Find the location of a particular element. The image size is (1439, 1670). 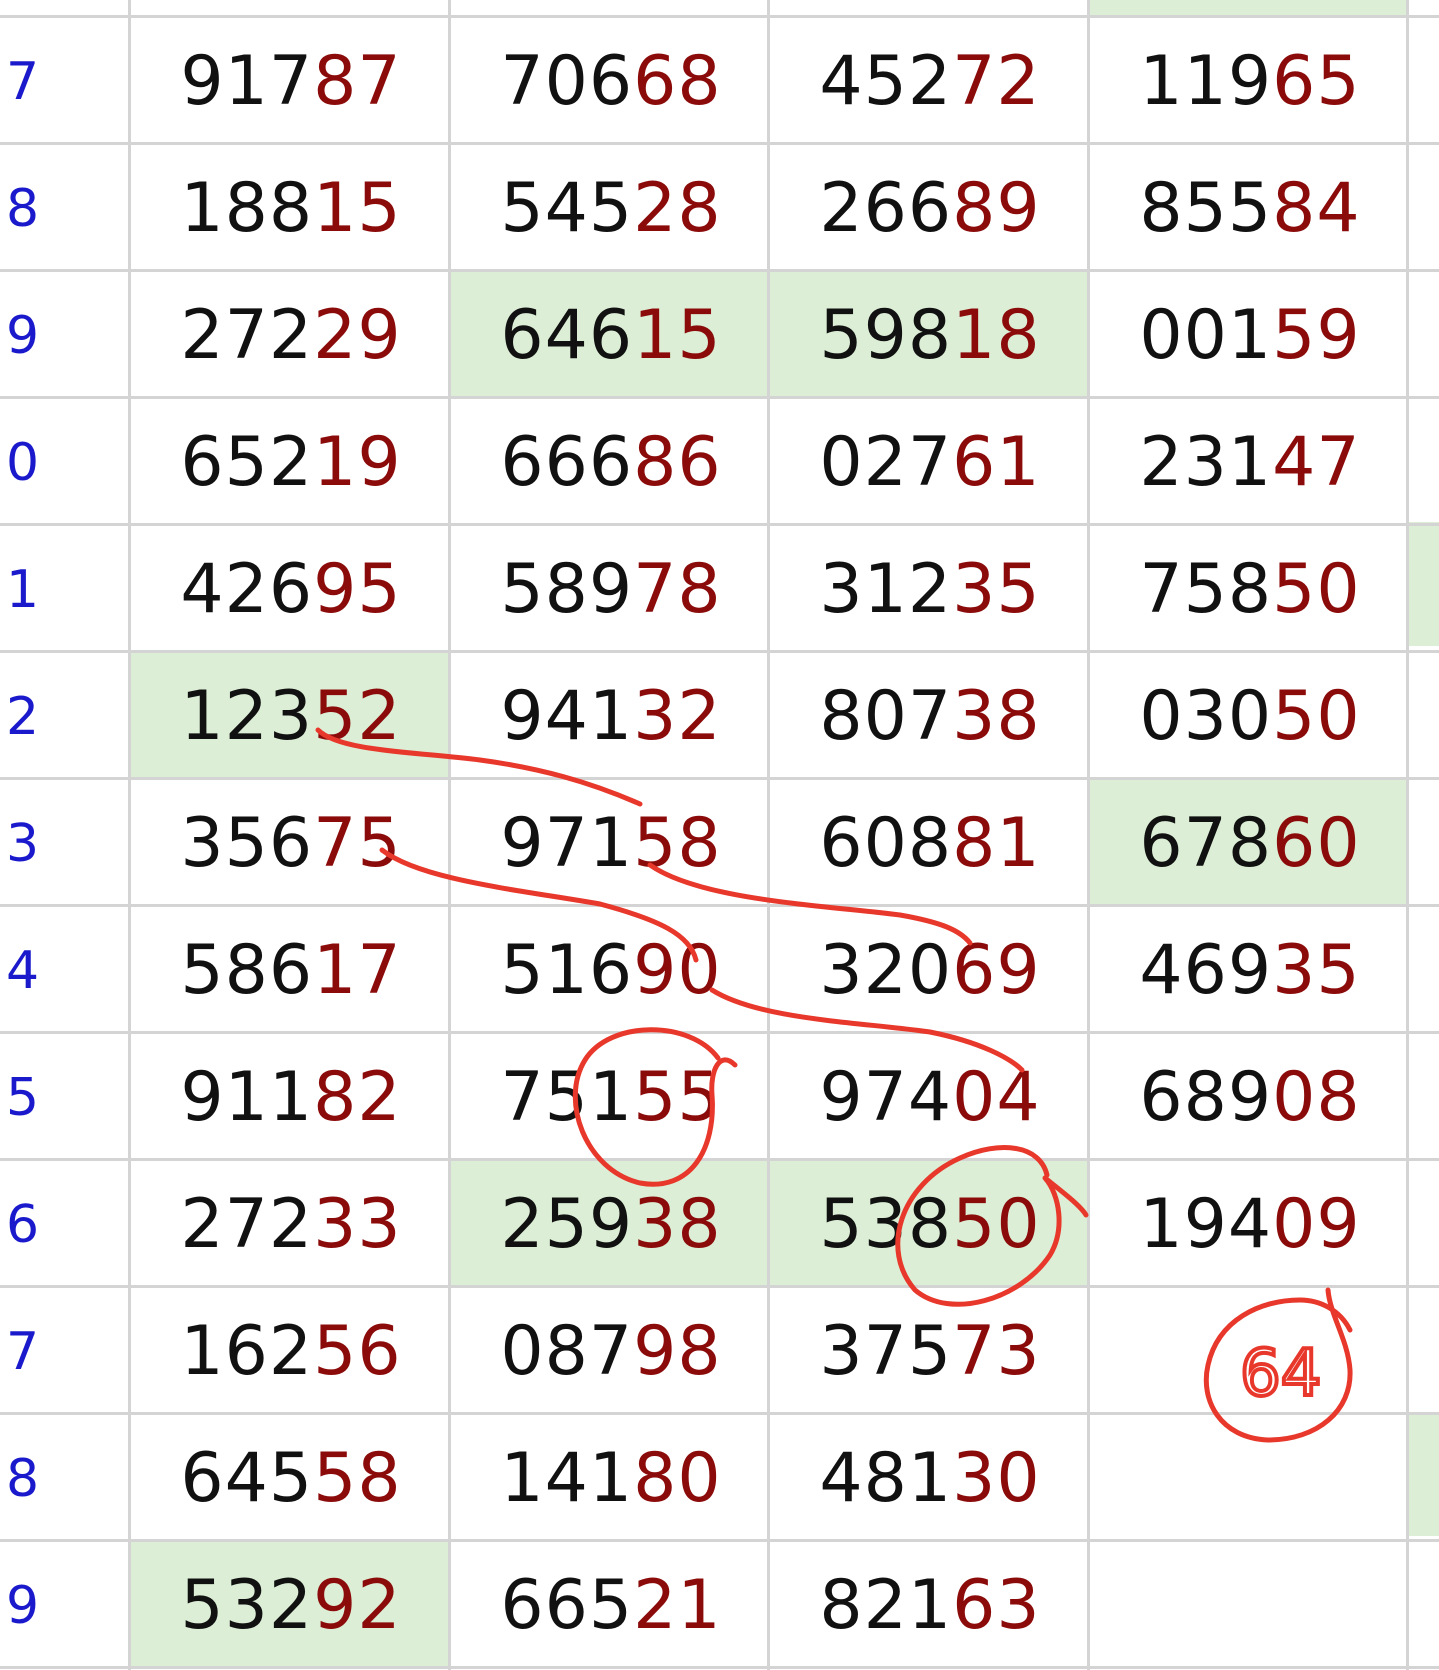

result-number-cell: 11965 is located at coordinates (1250, 82).